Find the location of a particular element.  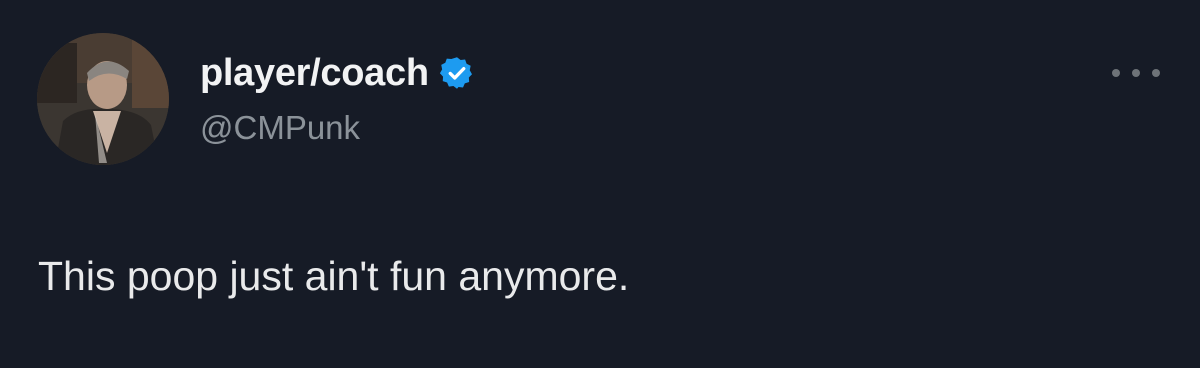

more-options-icon is located at coordinates (1136, 73).